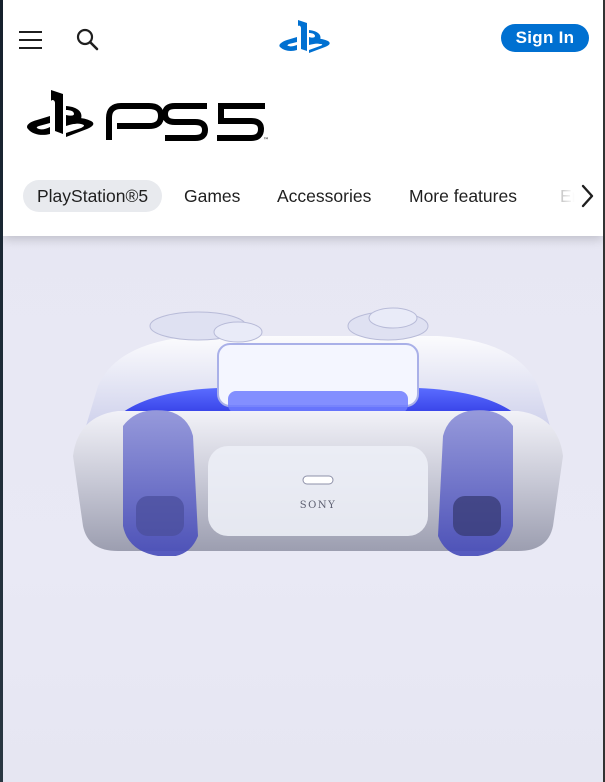  What do you see at coordinates (1, 391) in the screenshot?
I see `window-edge-left` at bounding box center [1, 391].